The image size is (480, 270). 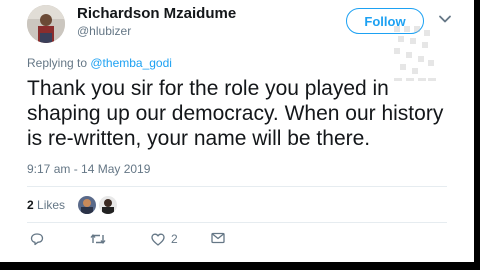 I want to click on tweet-timestamp: 9:17 am - 14 May 2019, so click(x=88, y=169).